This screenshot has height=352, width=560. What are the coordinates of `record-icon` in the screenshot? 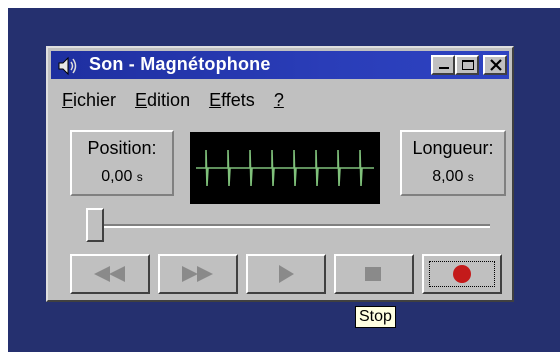 It's located at (462, 274).